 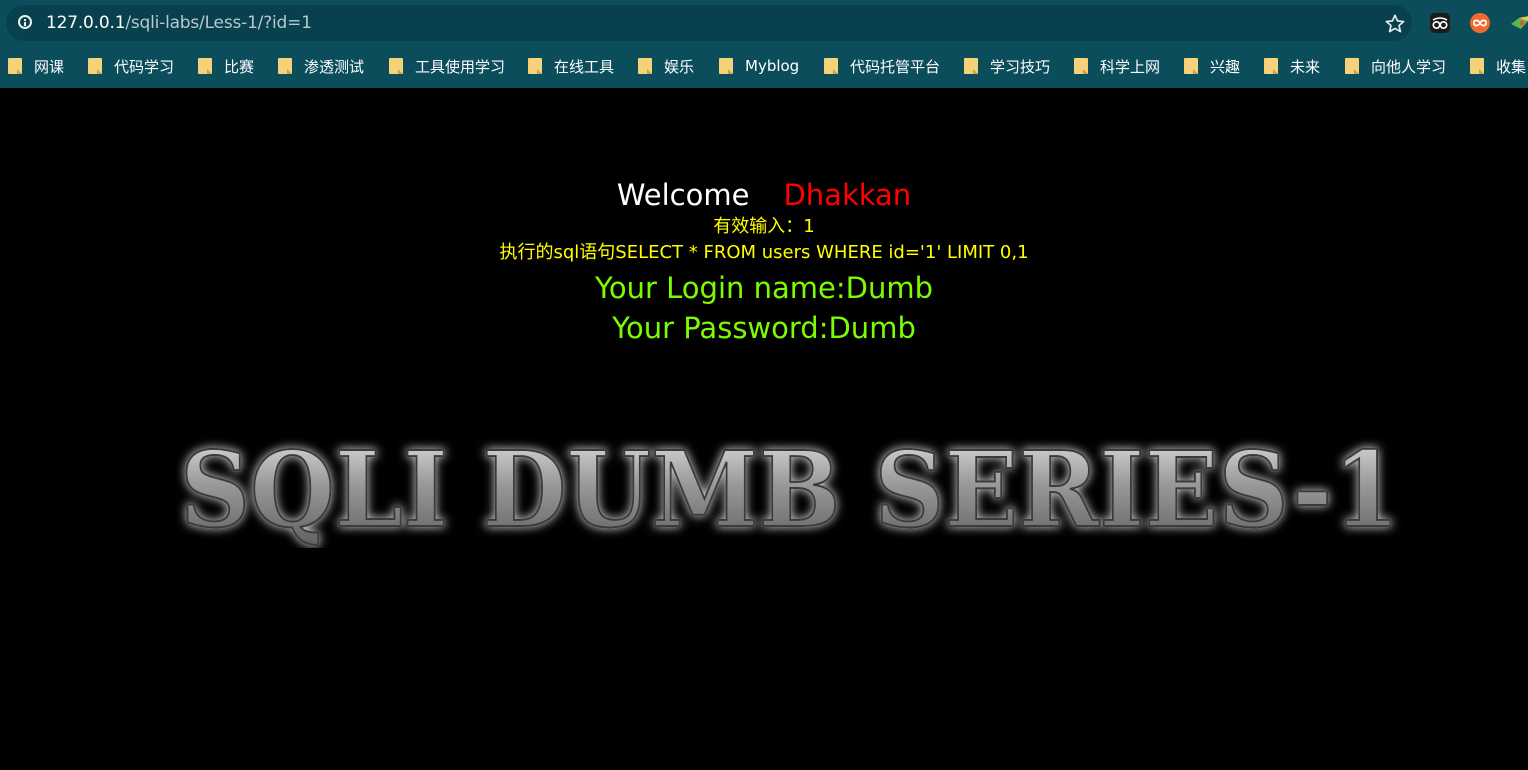 I want to click on series-banner-text: SQLI DUMB SERIES-1, so click(x=790, y=488).